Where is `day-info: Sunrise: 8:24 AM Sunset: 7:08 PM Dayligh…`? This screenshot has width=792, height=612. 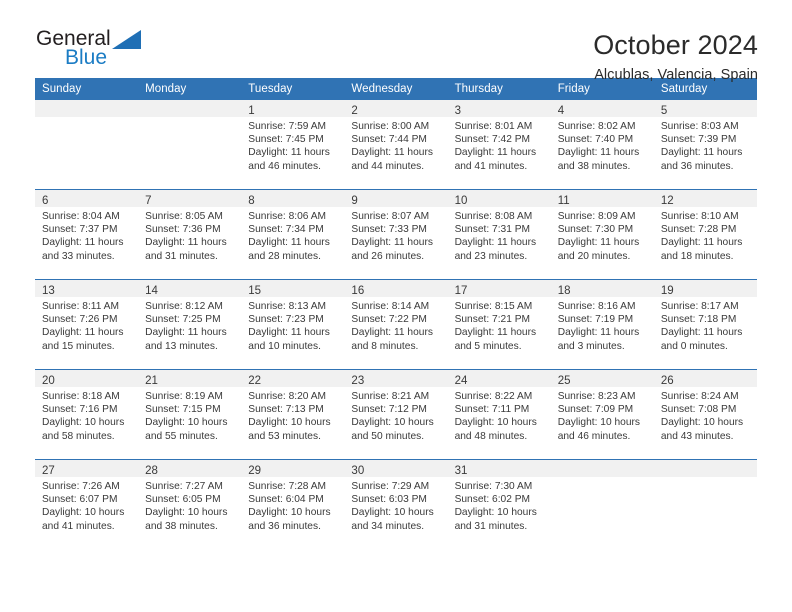 day-info: Sunrise: 8:24 AM Sunset: 7:08 PM Dayligh… is located at coordinates (705, 415).